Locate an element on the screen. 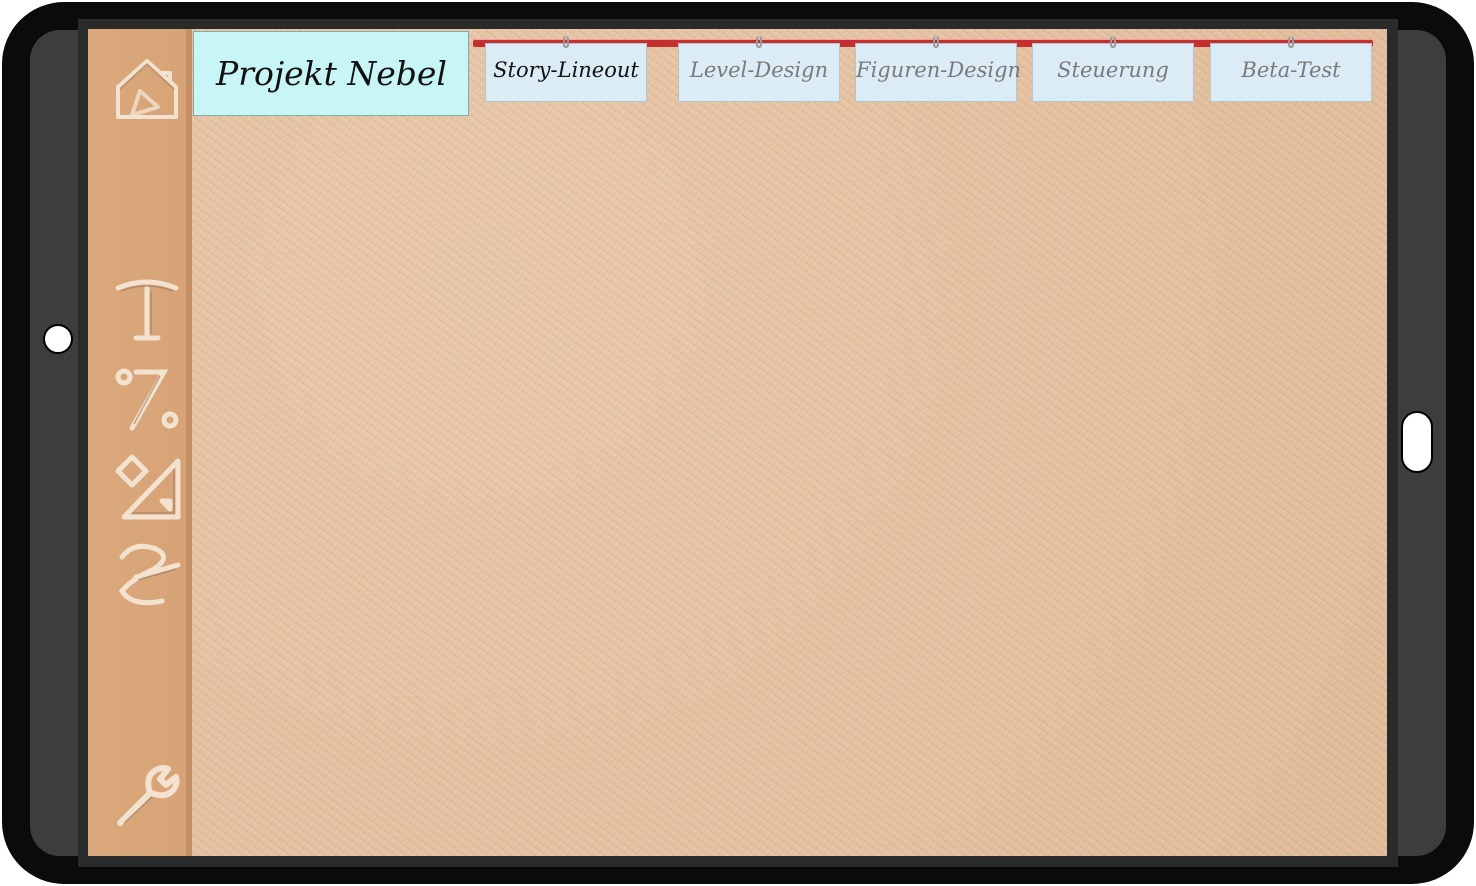 The width and height of the screenshot is (1476, 886). tab-level-design: Level-Design is located at coordinates (759, 69).